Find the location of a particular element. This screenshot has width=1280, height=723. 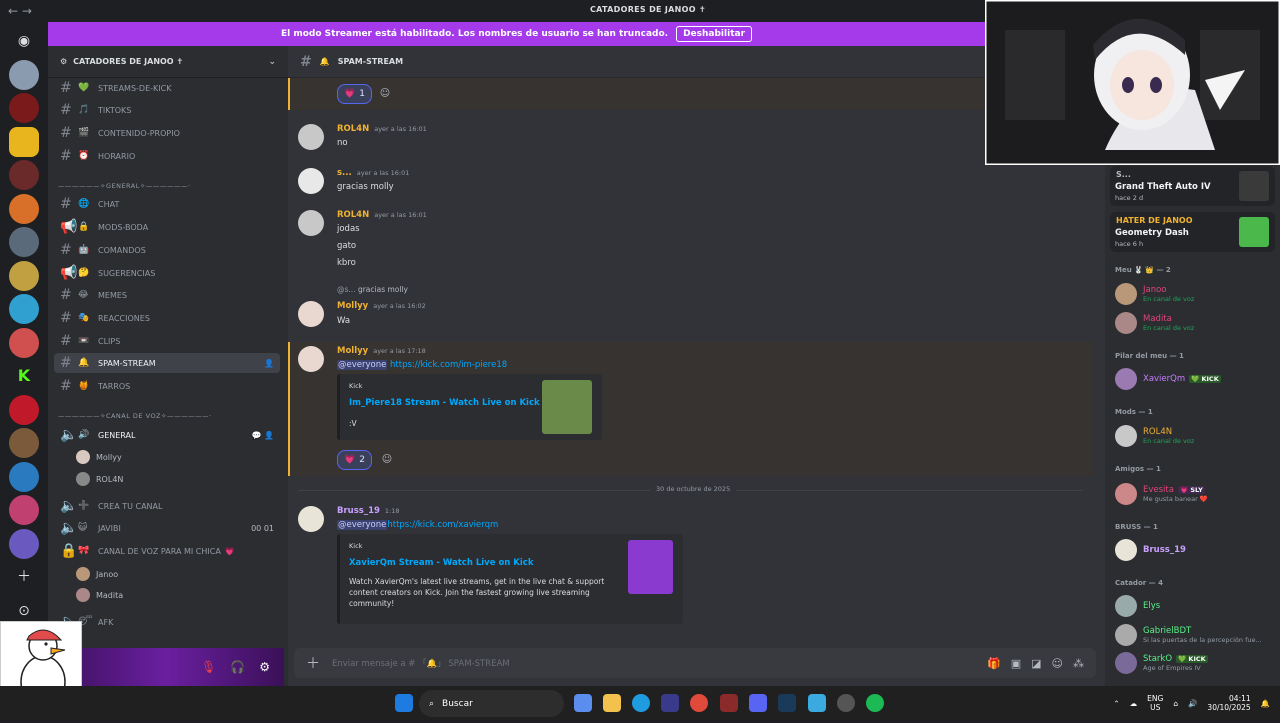

gift-icon: 🎁 is located at coordinates (994, 663).